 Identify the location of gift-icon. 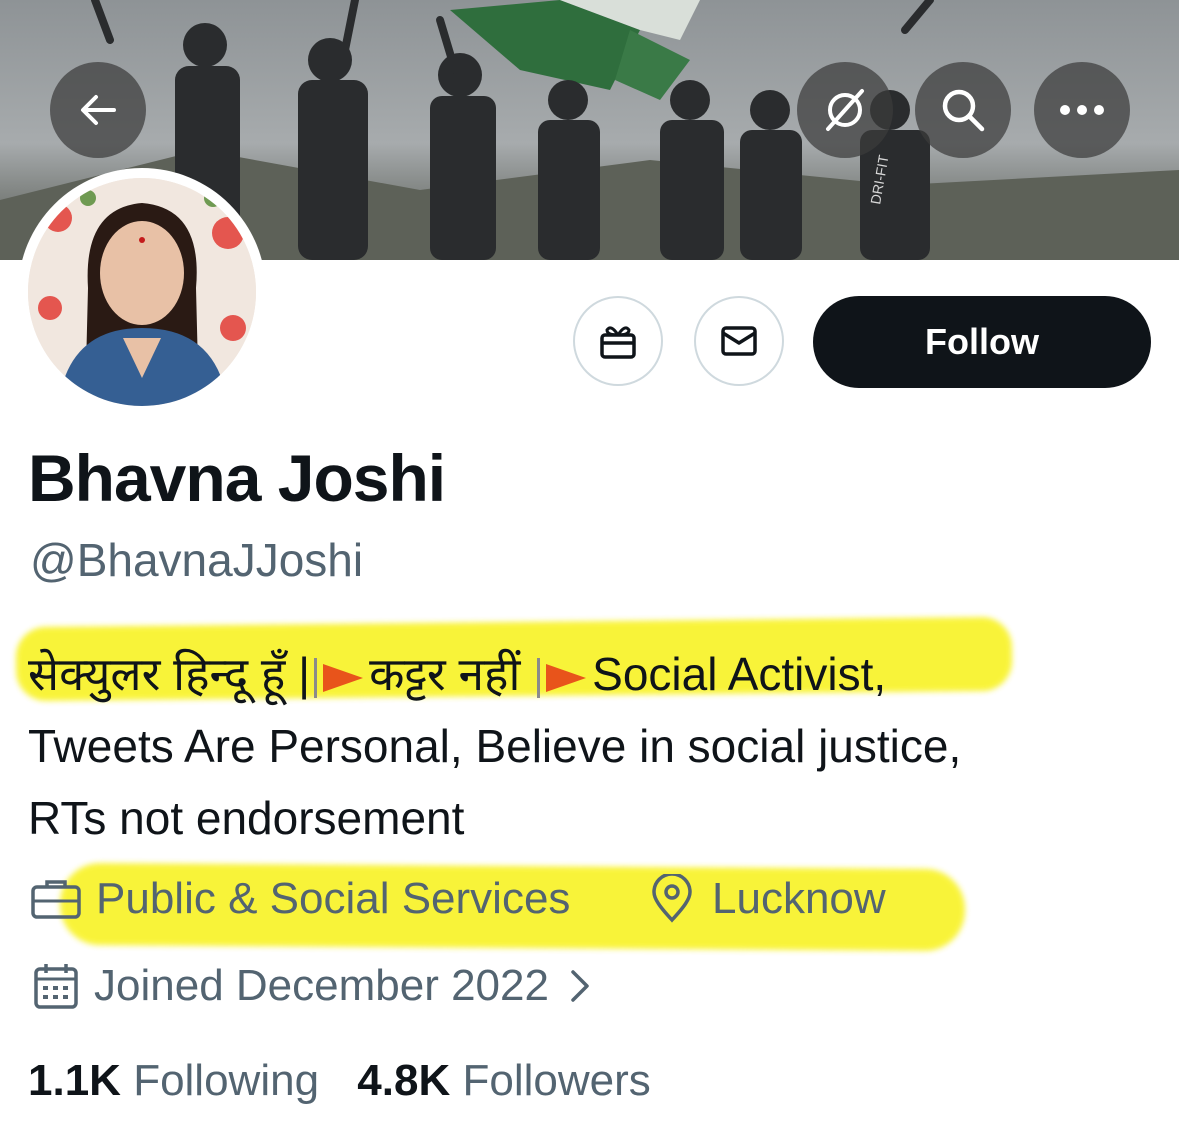
(618, 342).